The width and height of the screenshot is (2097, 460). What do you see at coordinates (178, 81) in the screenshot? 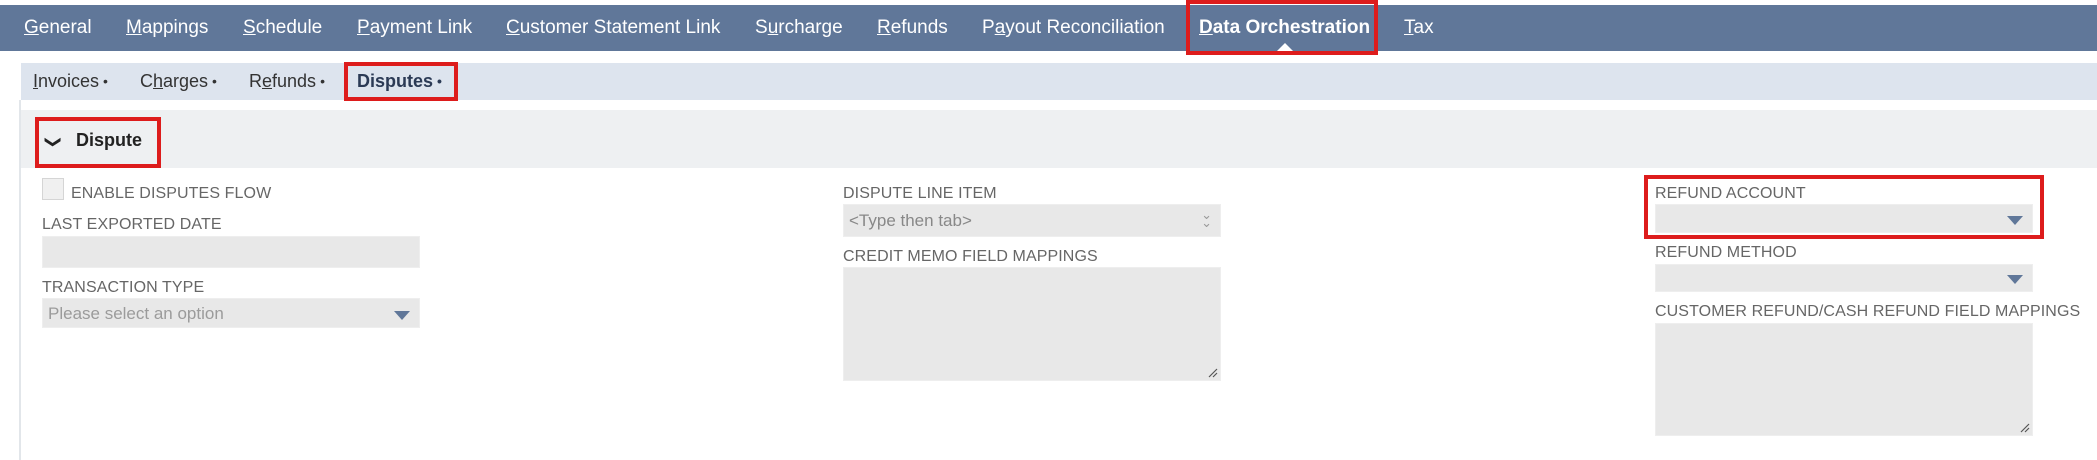
I see `subtab-charges: Charges •` at bounding box center [178, 81].